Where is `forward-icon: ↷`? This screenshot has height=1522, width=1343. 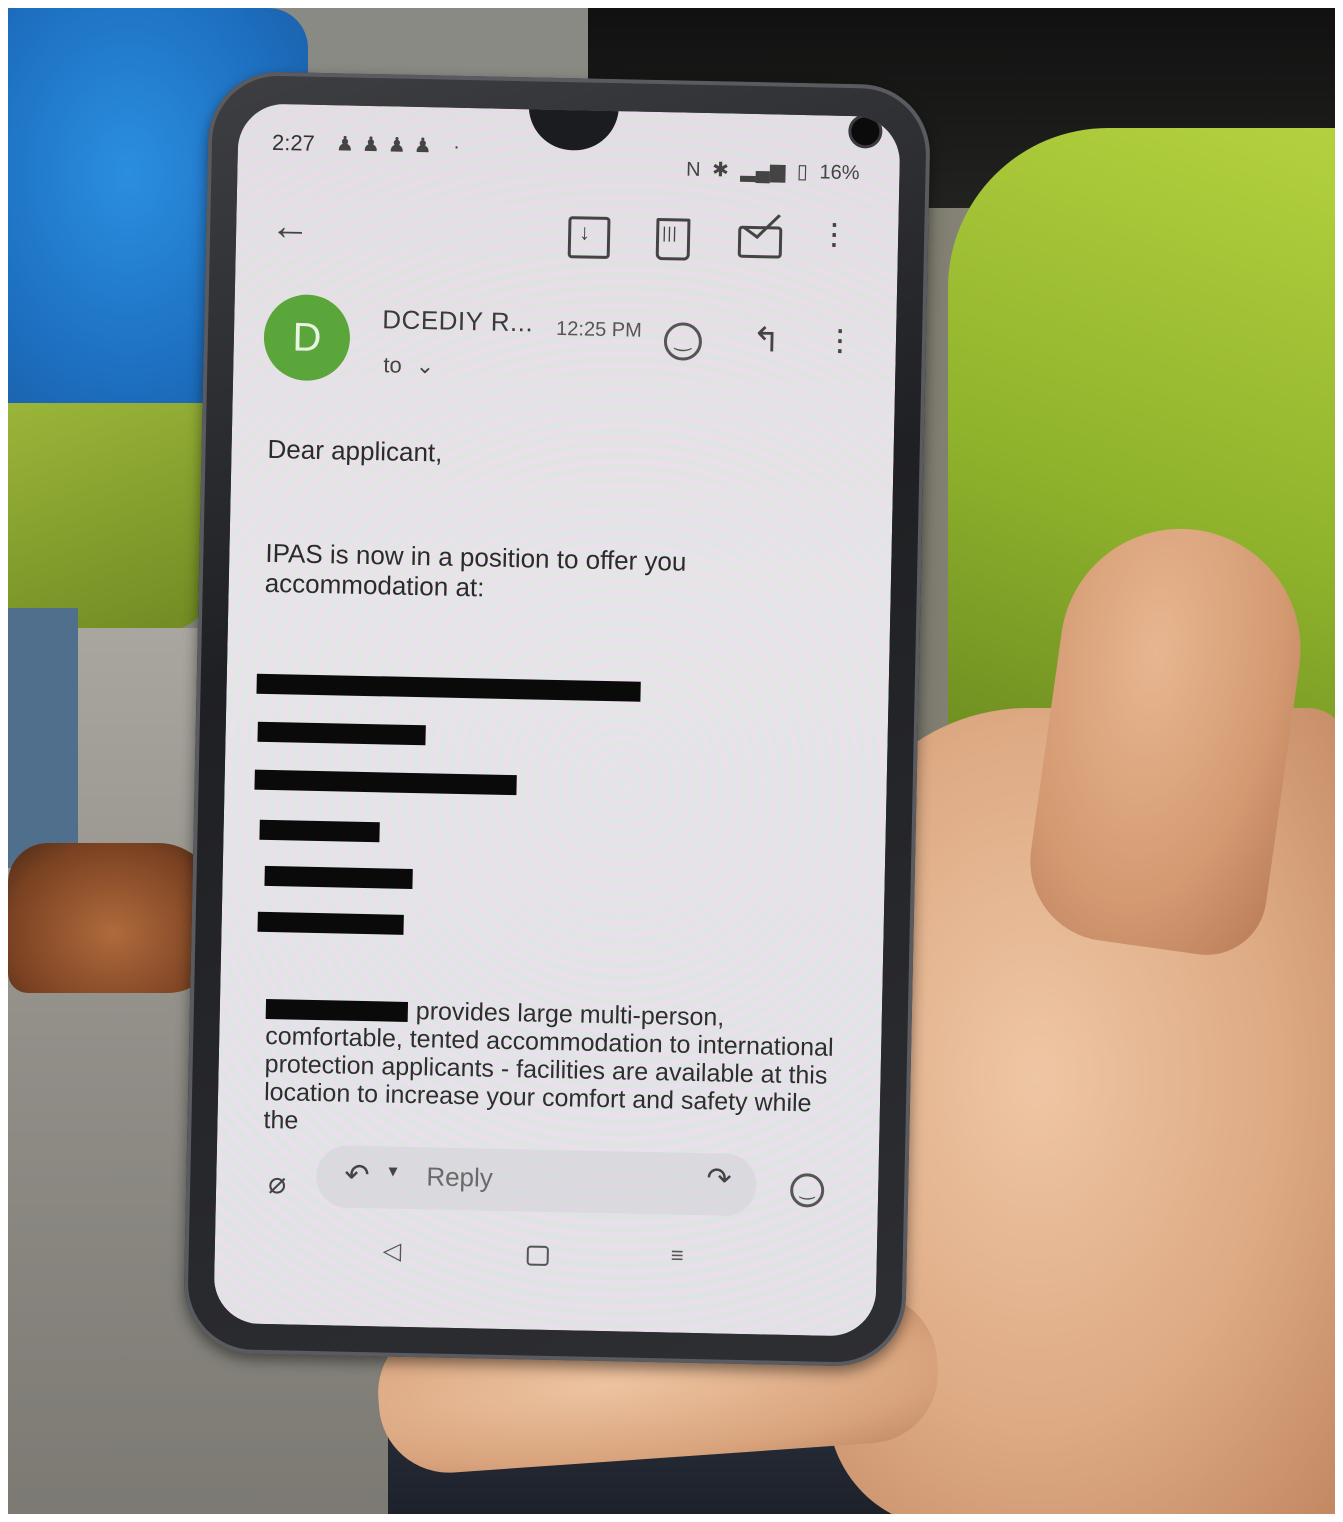 forward-icon: ↷ is located at coordinates (719, 1179).